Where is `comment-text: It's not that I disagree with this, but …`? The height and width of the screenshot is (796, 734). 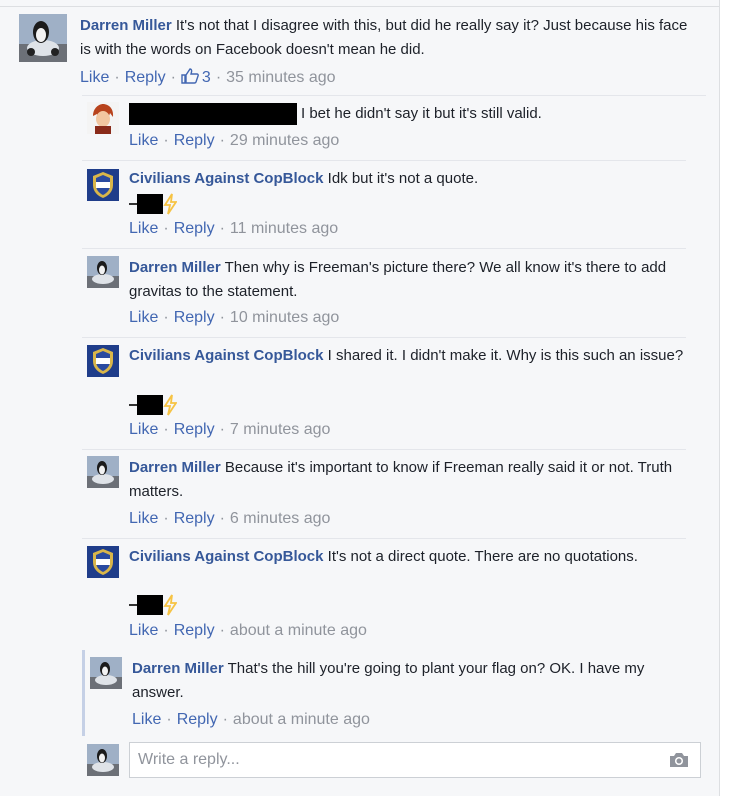
comment-text: It's not that I disagree with this, but … is located at coordinates (384, 37).